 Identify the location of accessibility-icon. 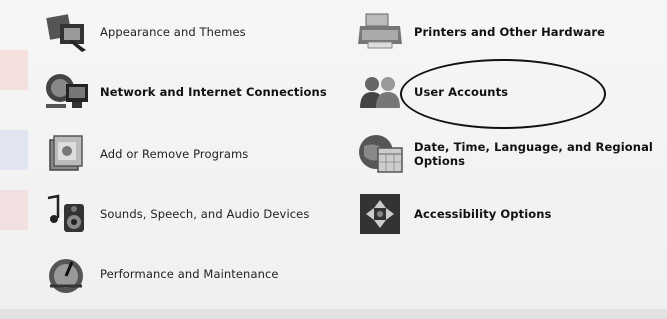
(381, 214).